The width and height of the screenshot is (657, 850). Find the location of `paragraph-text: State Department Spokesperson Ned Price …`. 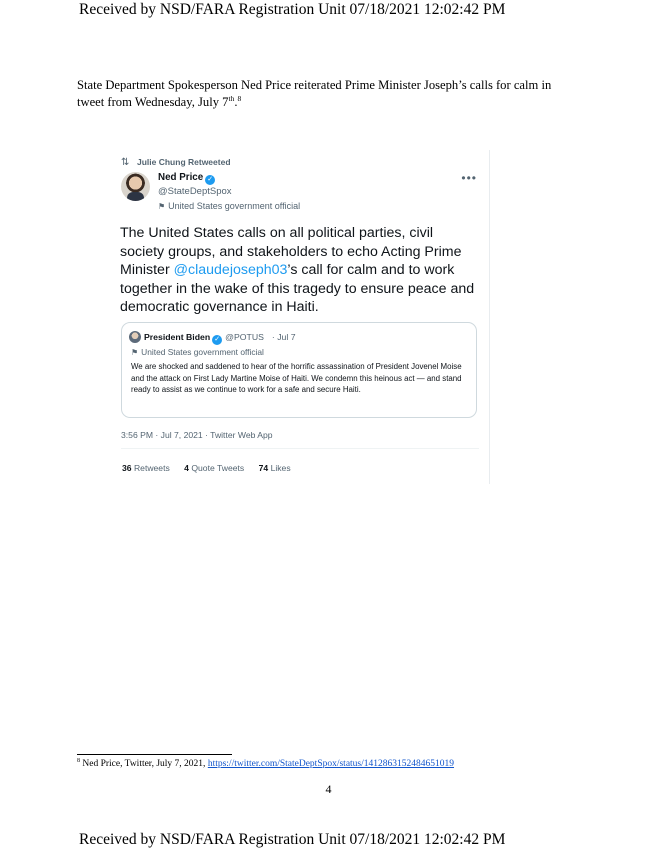

paragraph-text: State Department Spokesperson Ned Price … is located at coordinates (314, 93).